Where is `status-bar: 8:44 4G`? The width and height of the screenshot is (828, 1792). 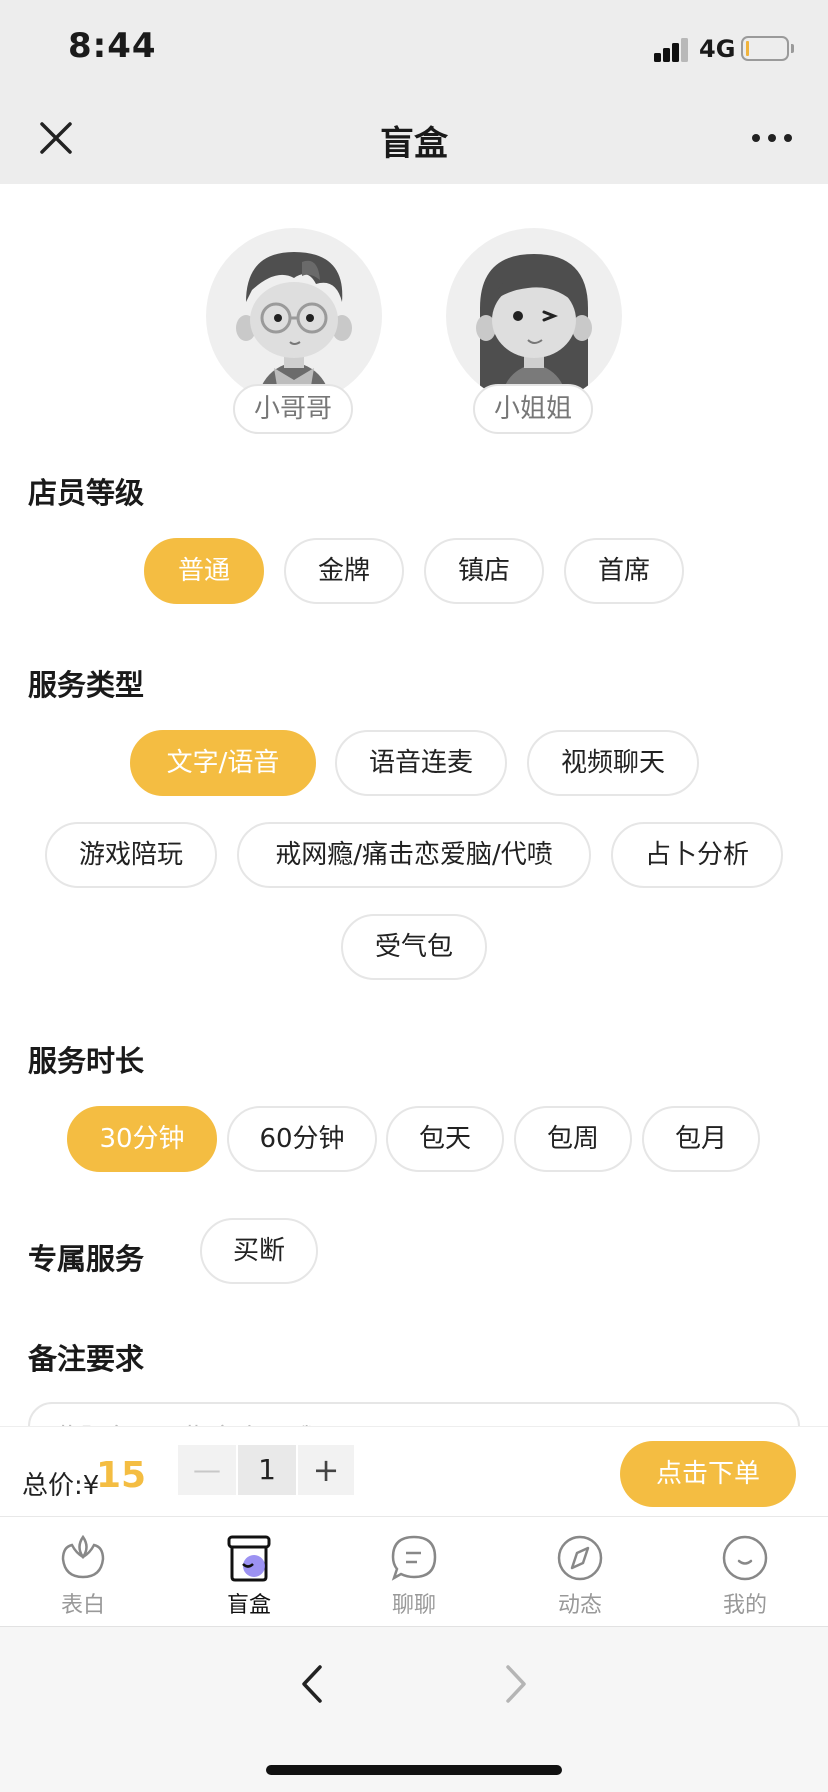 status-bar: 8:44 4G is located at coordinates (414, 46).